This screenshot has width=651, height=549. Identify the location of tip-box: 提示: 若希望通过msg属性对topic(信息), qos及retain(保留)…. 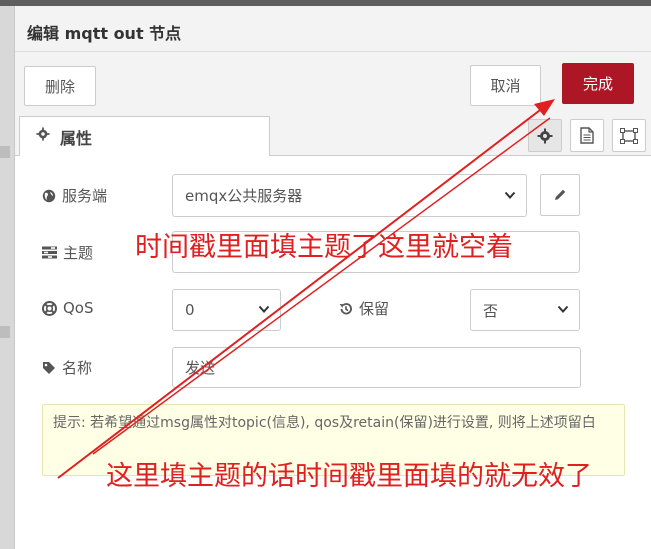
(333, 440).